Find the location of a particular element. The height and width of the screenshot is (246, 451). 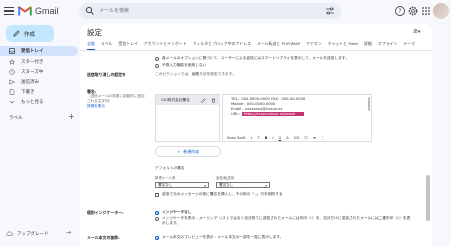

settings-gear-icon is located at coordinates (413, 11).